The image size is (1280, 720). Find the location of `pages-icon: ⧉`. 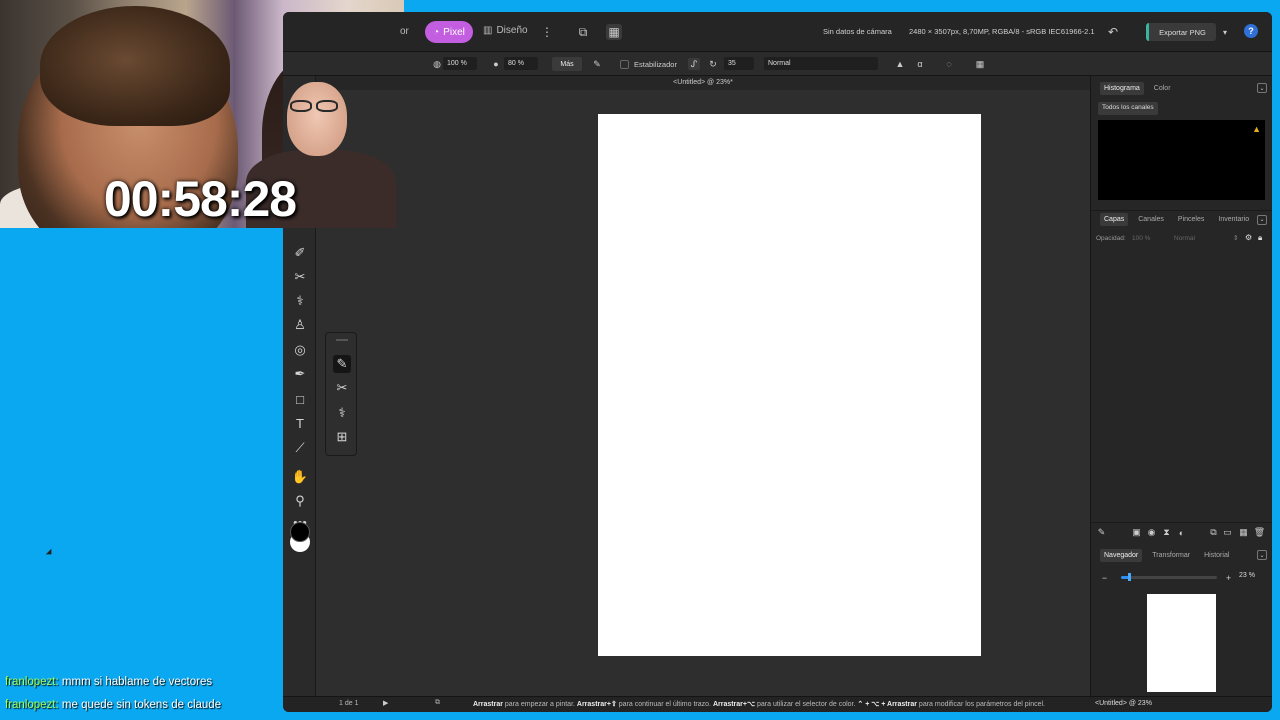

pages-icon: ⧉ is located at coordinates (437, 703).